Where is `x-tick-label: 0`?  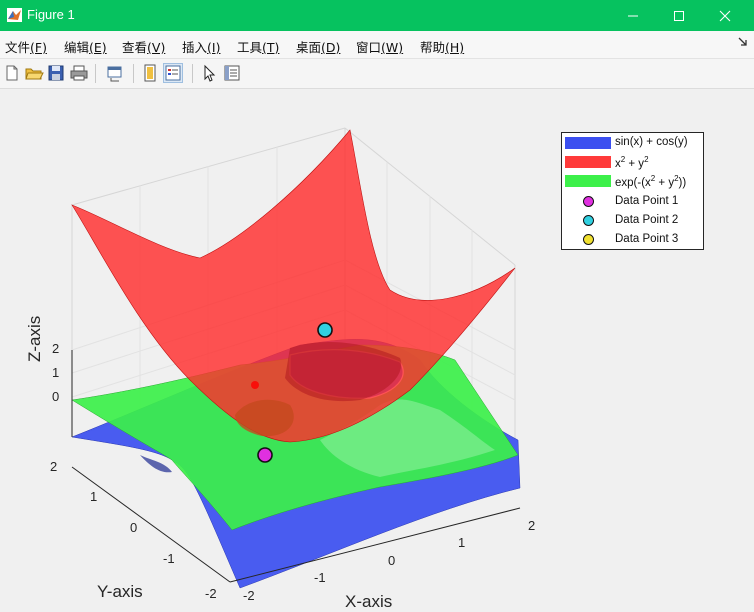 x-tick-label: 0 is located at coordinates (391, 560).